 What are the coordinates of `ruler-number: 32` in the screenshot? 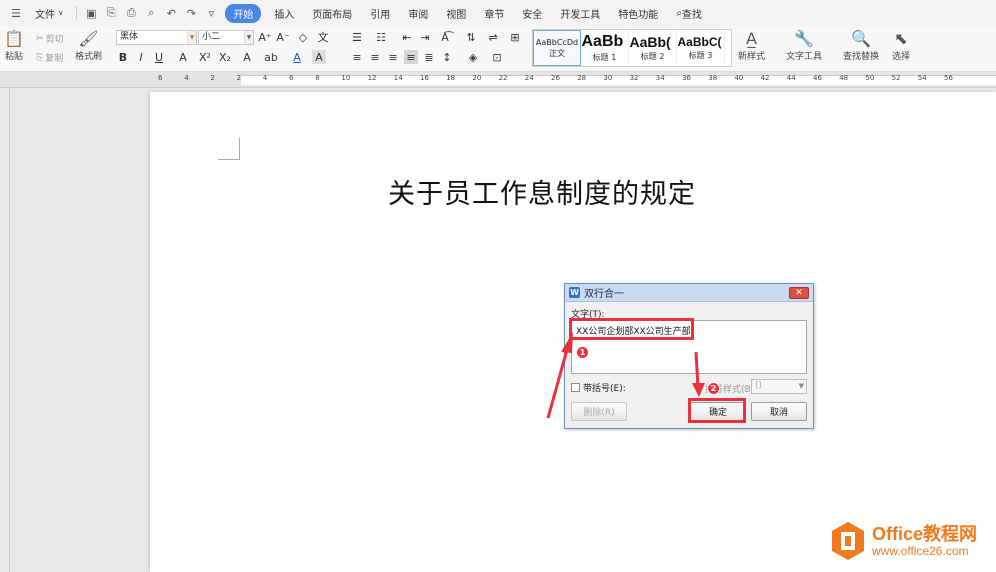 It's located at (634, 78).